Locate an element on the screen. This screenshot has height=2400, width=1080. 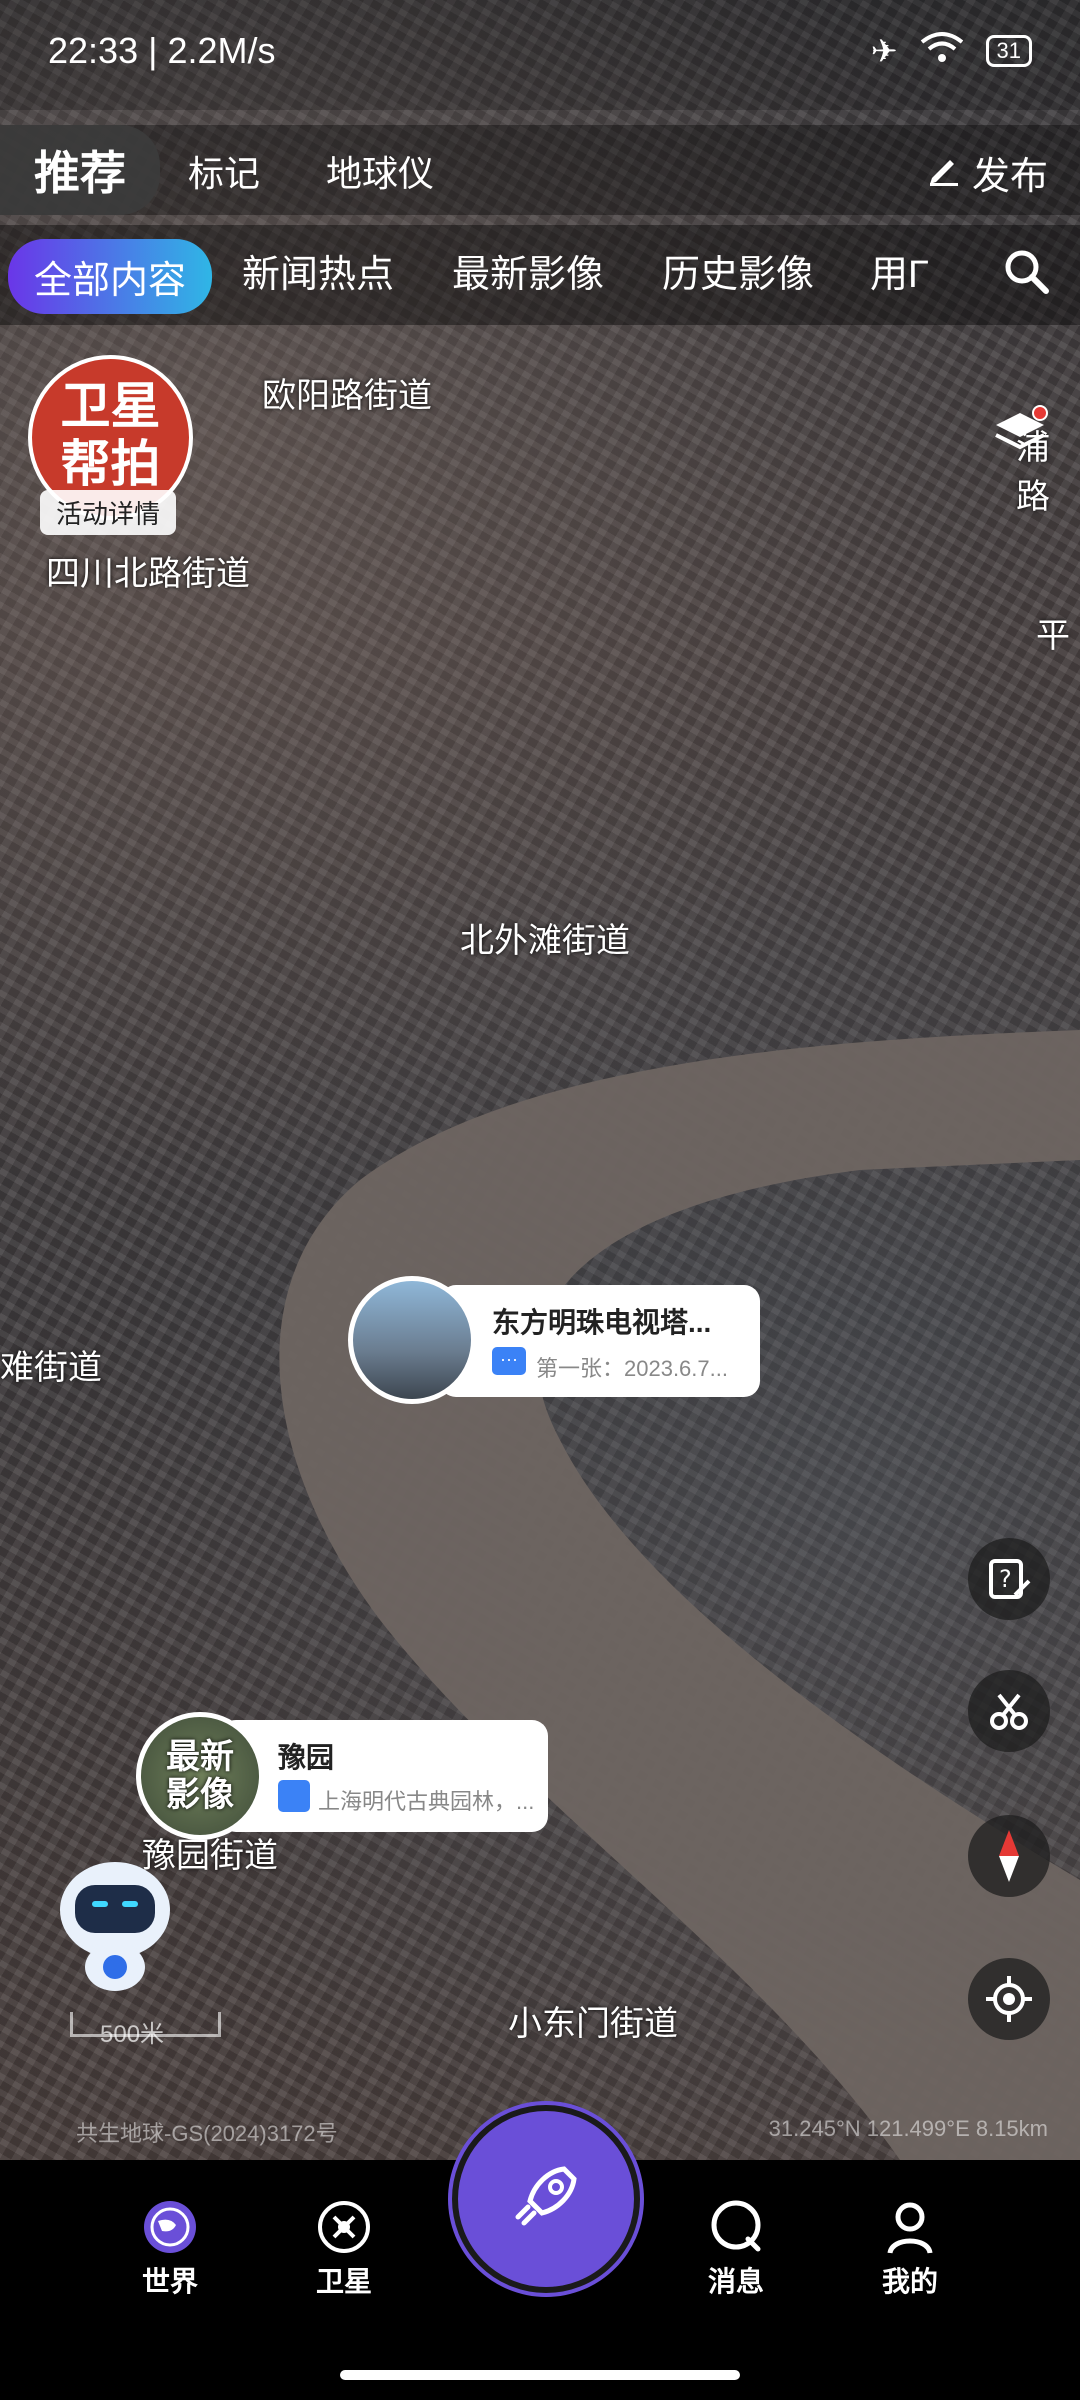
help-edit-icon: ? is located at coordinates (1009, 1579).